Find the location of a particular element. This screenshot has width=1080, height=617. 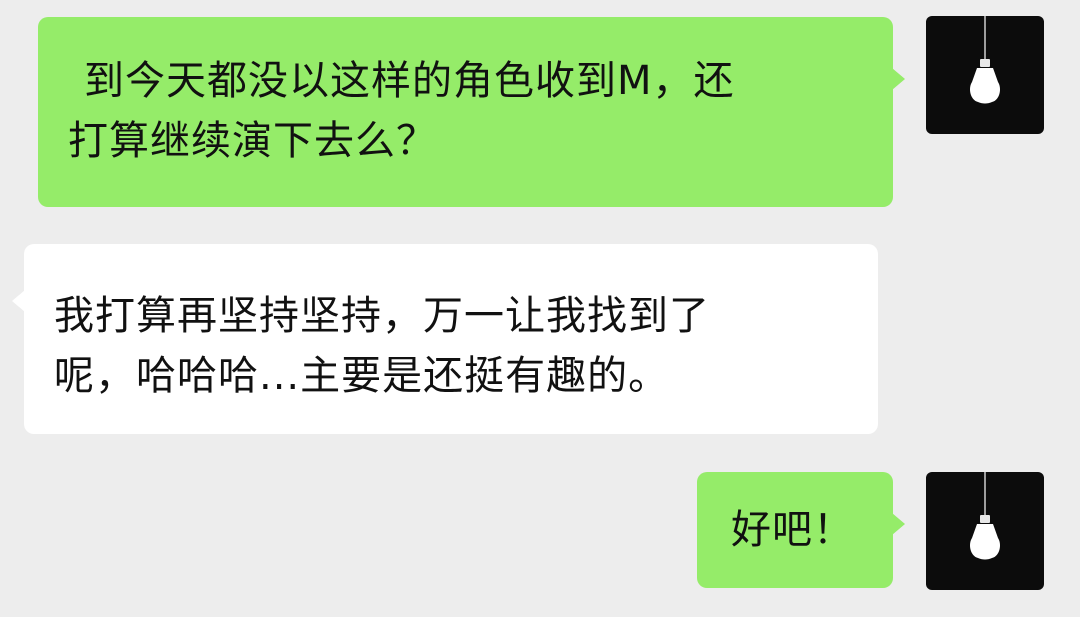

message-text-line: 打算继续演下去么？ is located at coordinates (252, 141).